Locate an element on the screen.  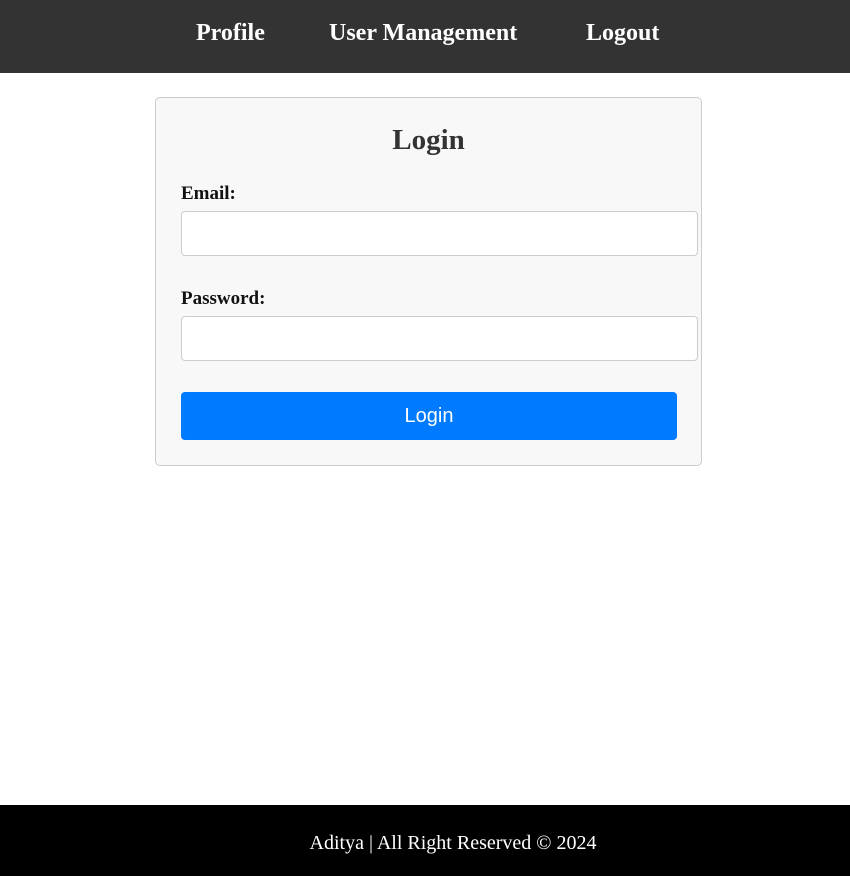
login-title: Login is located at coordinates (428, 140).